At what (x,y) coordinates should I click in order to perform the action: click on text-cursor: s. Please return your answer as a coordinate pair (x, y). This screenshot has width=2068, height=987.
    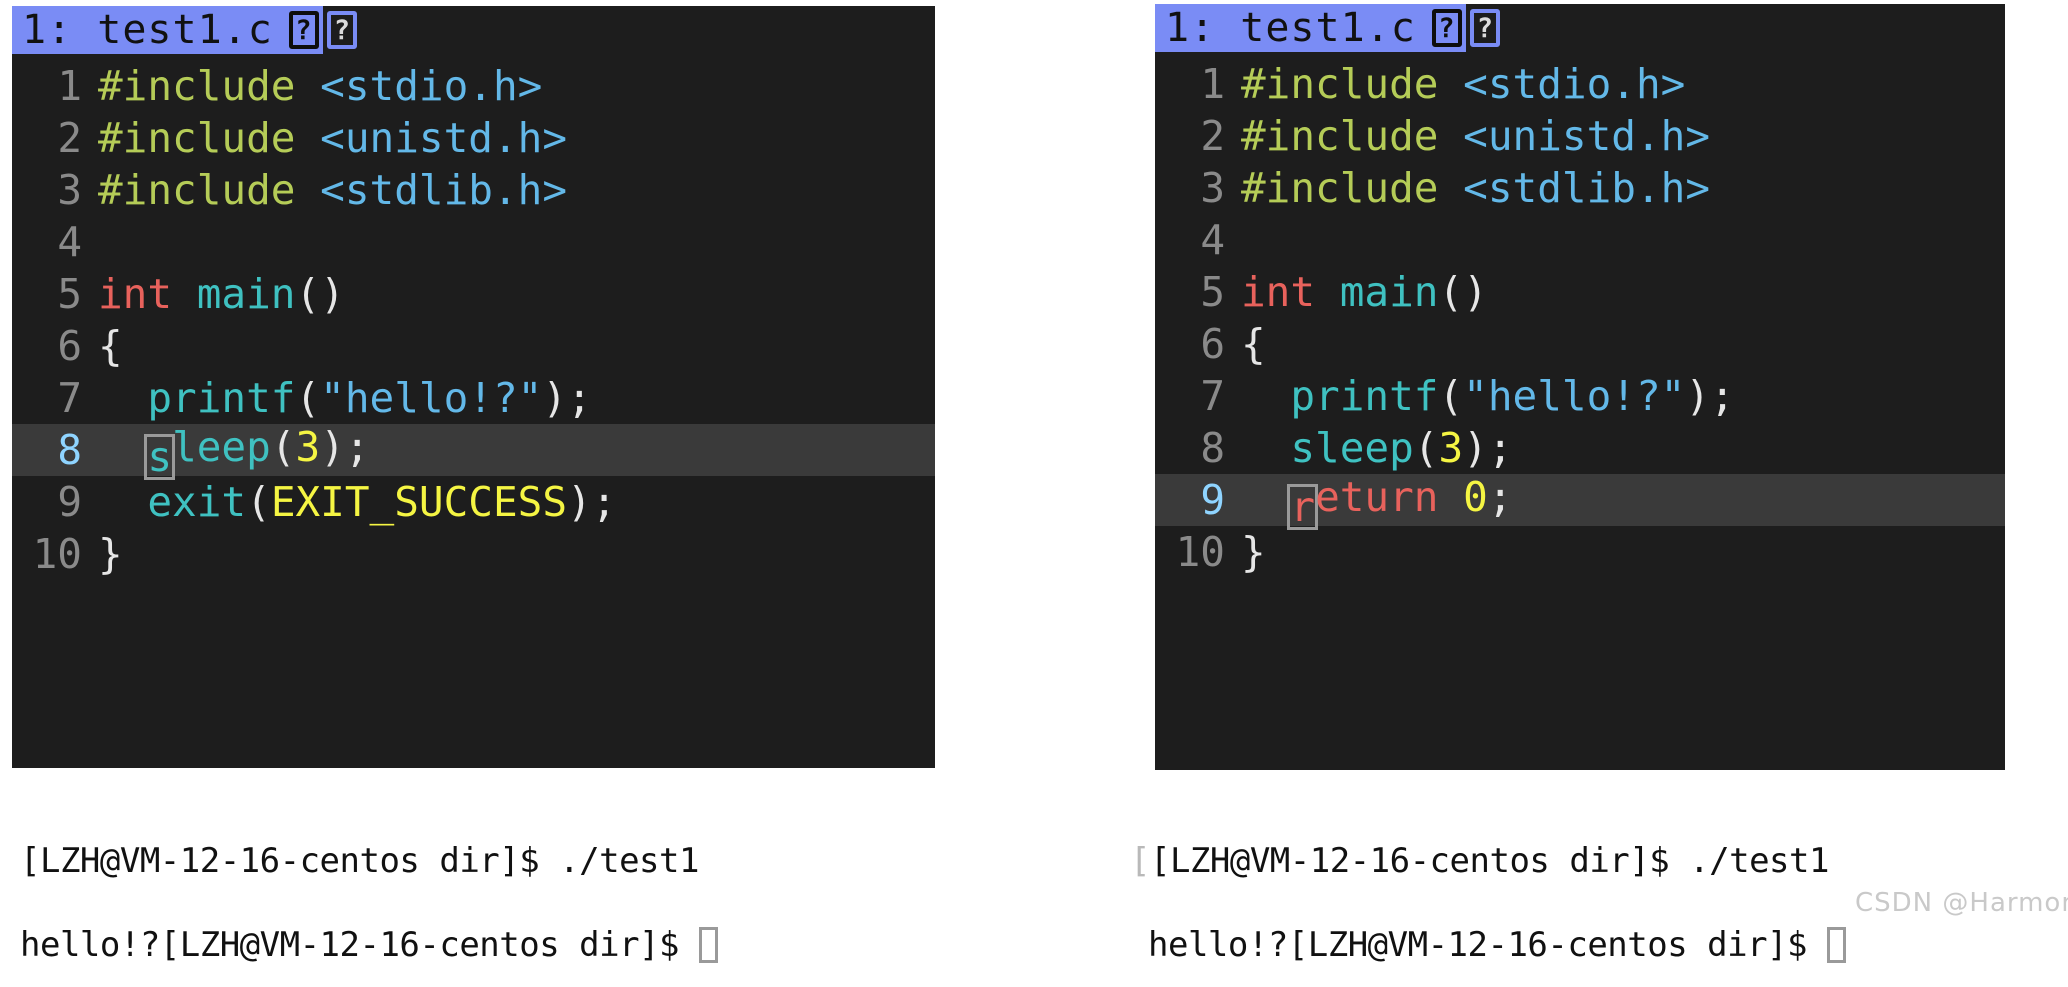
    Looking at the image, I should click on (160, 456).